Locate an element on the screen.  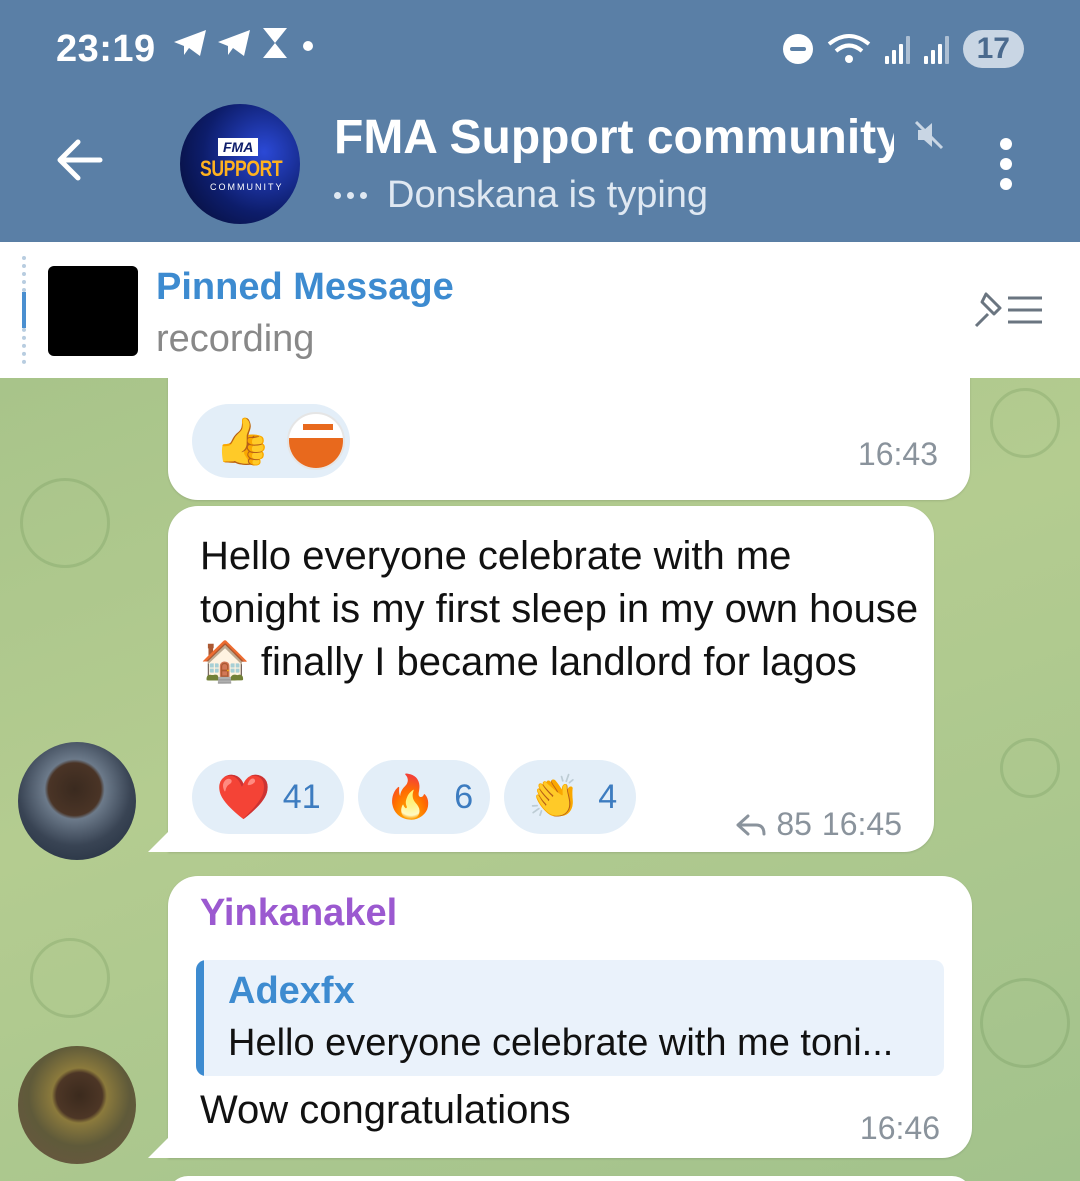
message-time: 16:46 is located at coordinates (899, 1128).